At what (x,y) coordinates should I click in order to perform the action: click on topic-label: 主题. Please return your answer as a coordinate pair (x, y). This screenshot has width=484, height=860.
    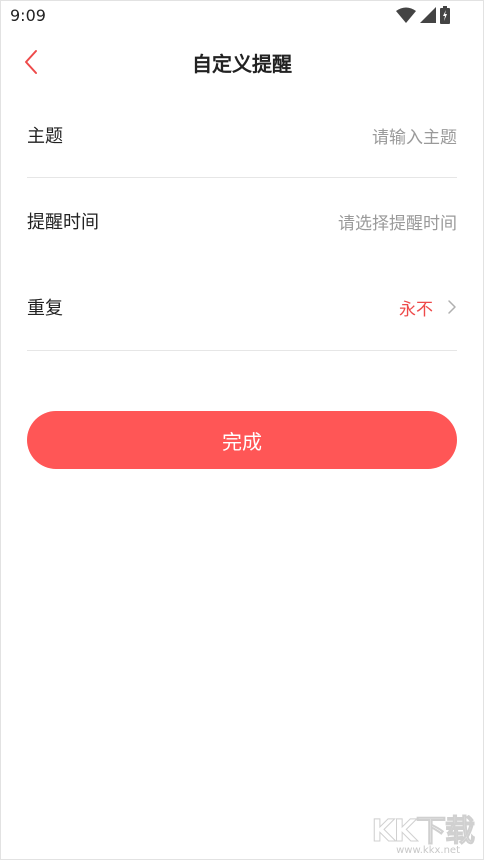
    Looking at the image, I should click on (45, 136).